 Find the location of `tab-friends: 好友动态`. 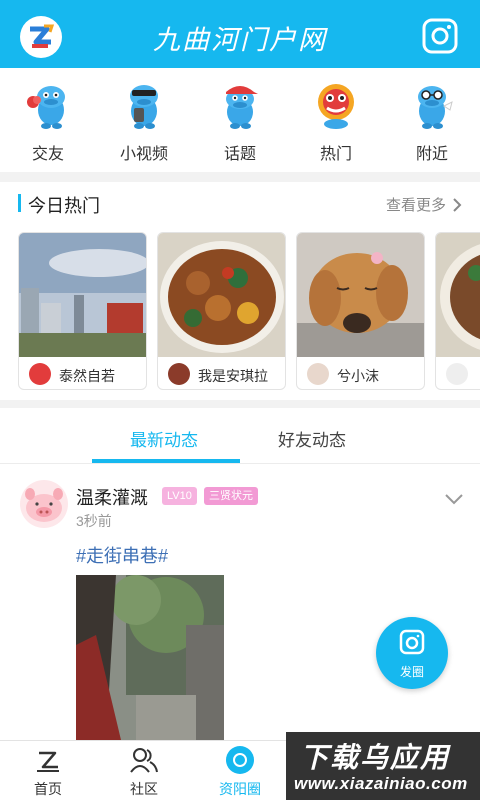

tab-friends: 好友动态 is located at coordinates (312, 438).